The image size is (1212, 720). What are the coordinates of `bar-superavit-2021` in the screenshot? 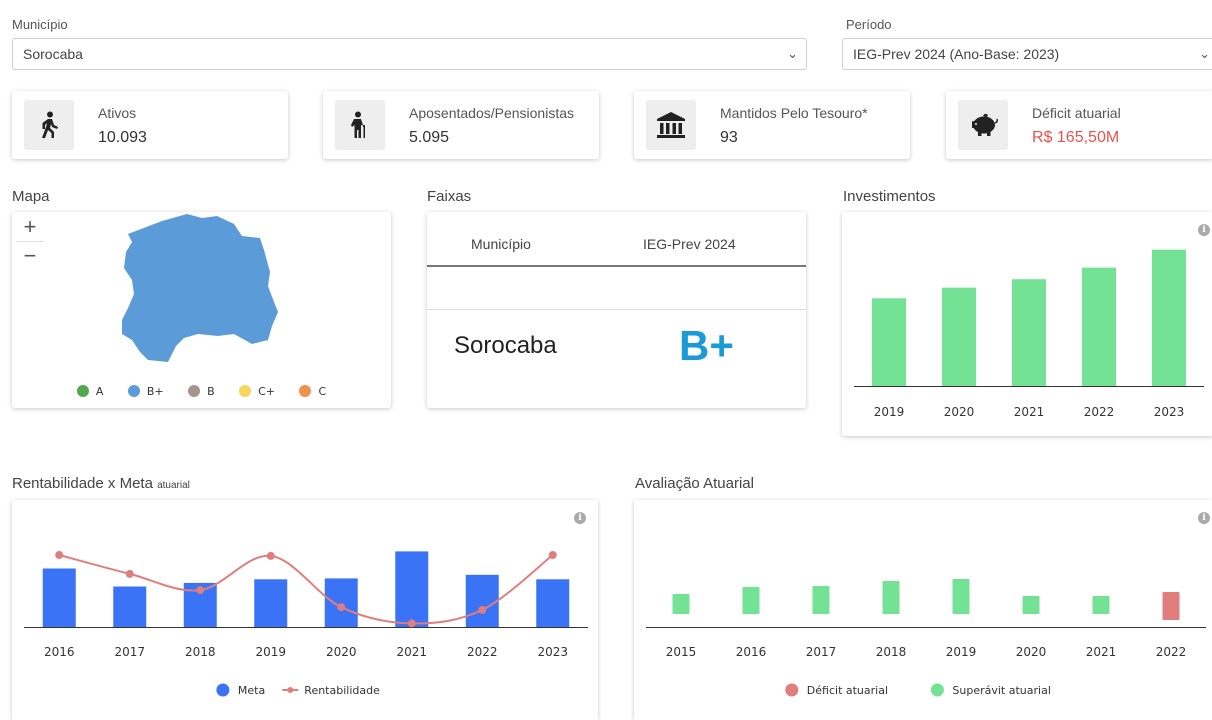 It's located at (1101, 605).